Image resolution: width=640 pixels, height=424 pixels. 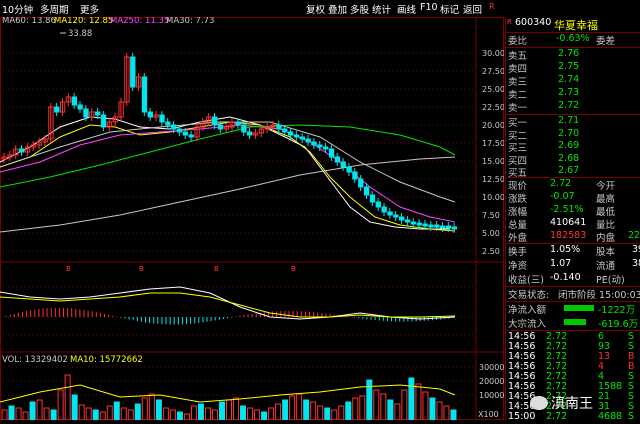 I want to click on toolbar-draw: 画线, so click(x=406, y=9).